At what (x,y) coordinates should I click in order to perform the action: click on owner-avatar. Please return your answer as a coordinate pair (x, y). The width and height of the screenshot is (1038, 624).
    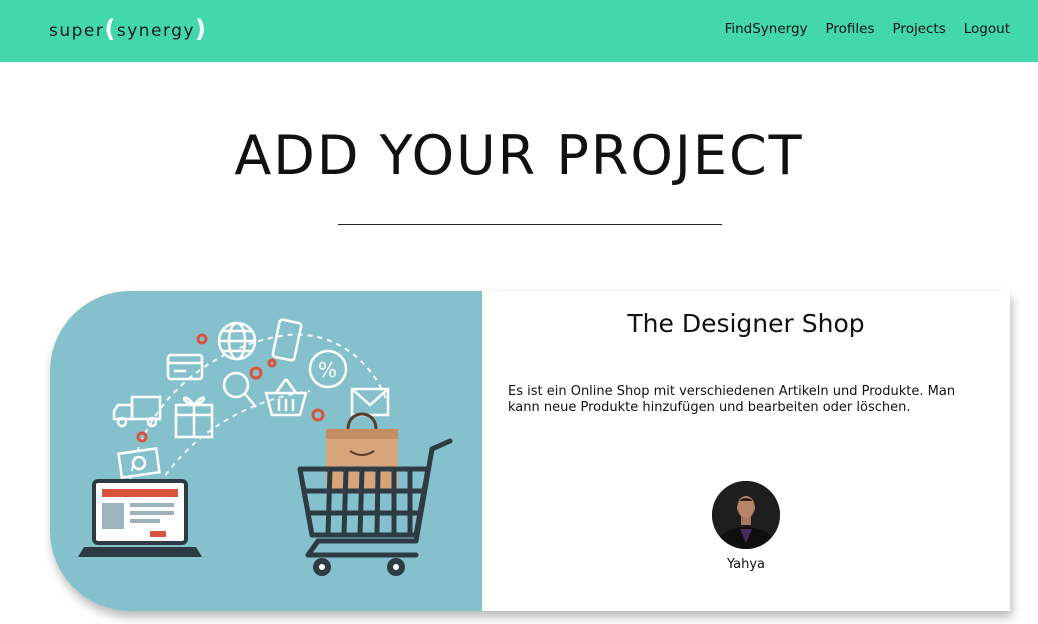
    Looking at the image, I should click on (746, 515).